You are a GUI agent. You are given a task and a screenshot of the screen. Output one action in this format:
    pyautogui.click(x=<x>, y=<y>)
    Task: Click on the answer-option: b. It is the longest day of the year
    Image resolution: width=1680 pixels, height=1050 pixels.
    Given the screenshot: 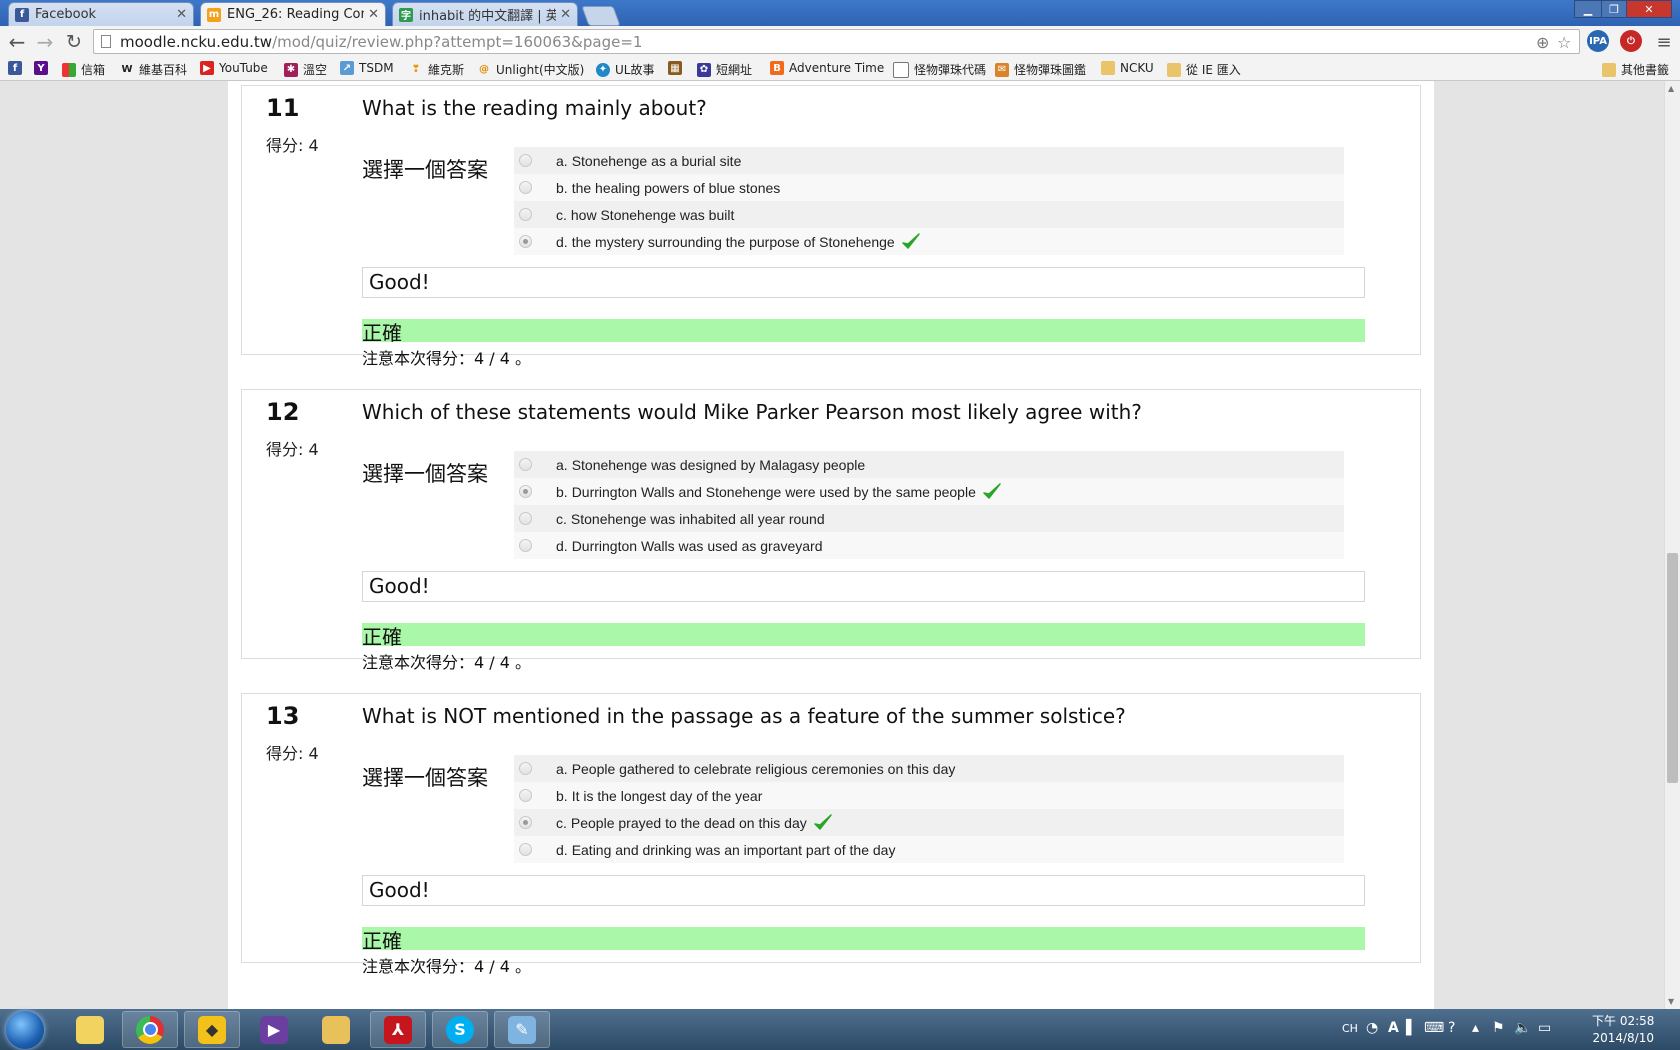 What is the action you would take?
    pyautogui.click(x=929, y=795)
    